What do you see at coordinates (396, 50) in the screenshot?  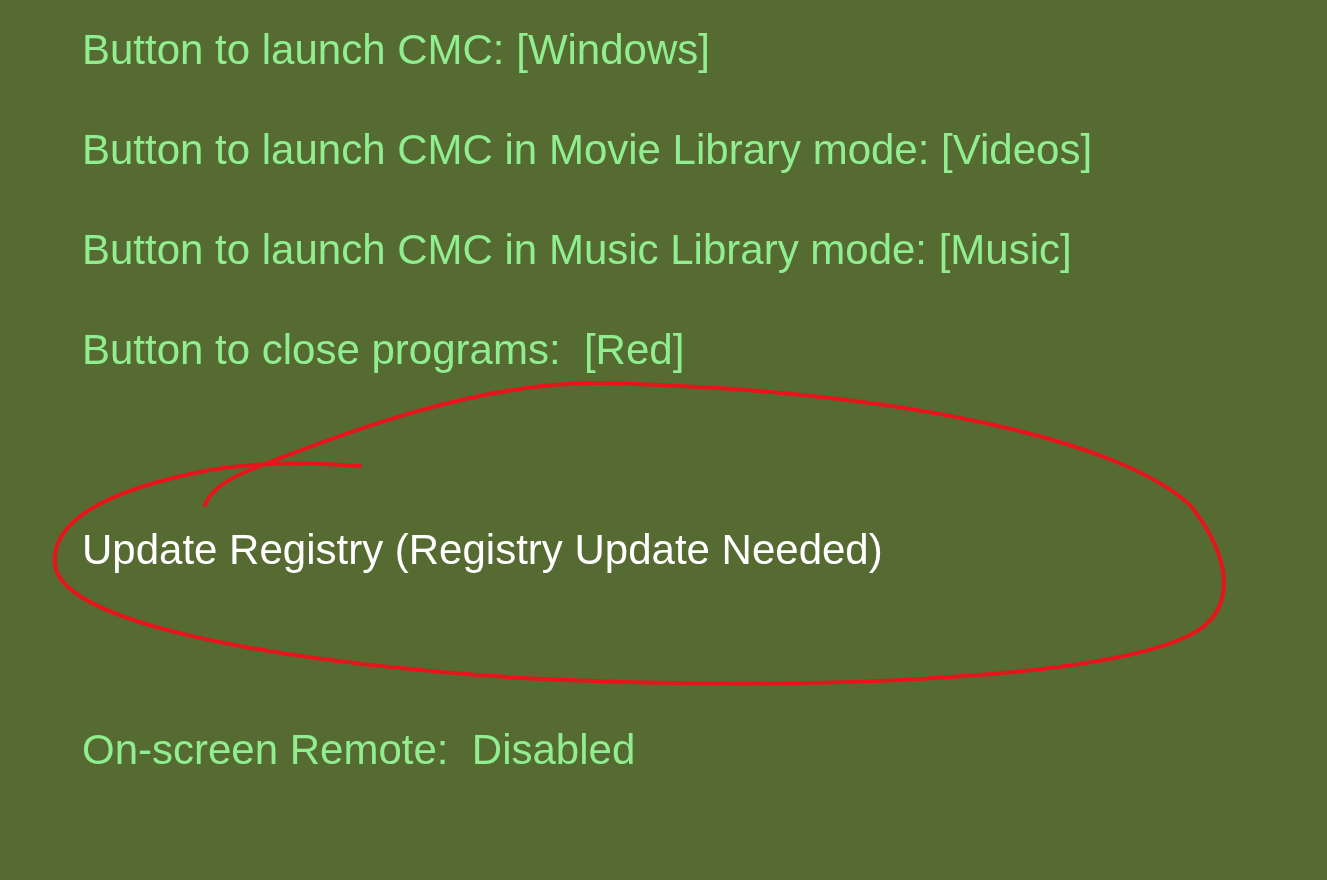 I see `setting-option: Button to launch CMC: [Windows]` at bounding box center [396, 50].